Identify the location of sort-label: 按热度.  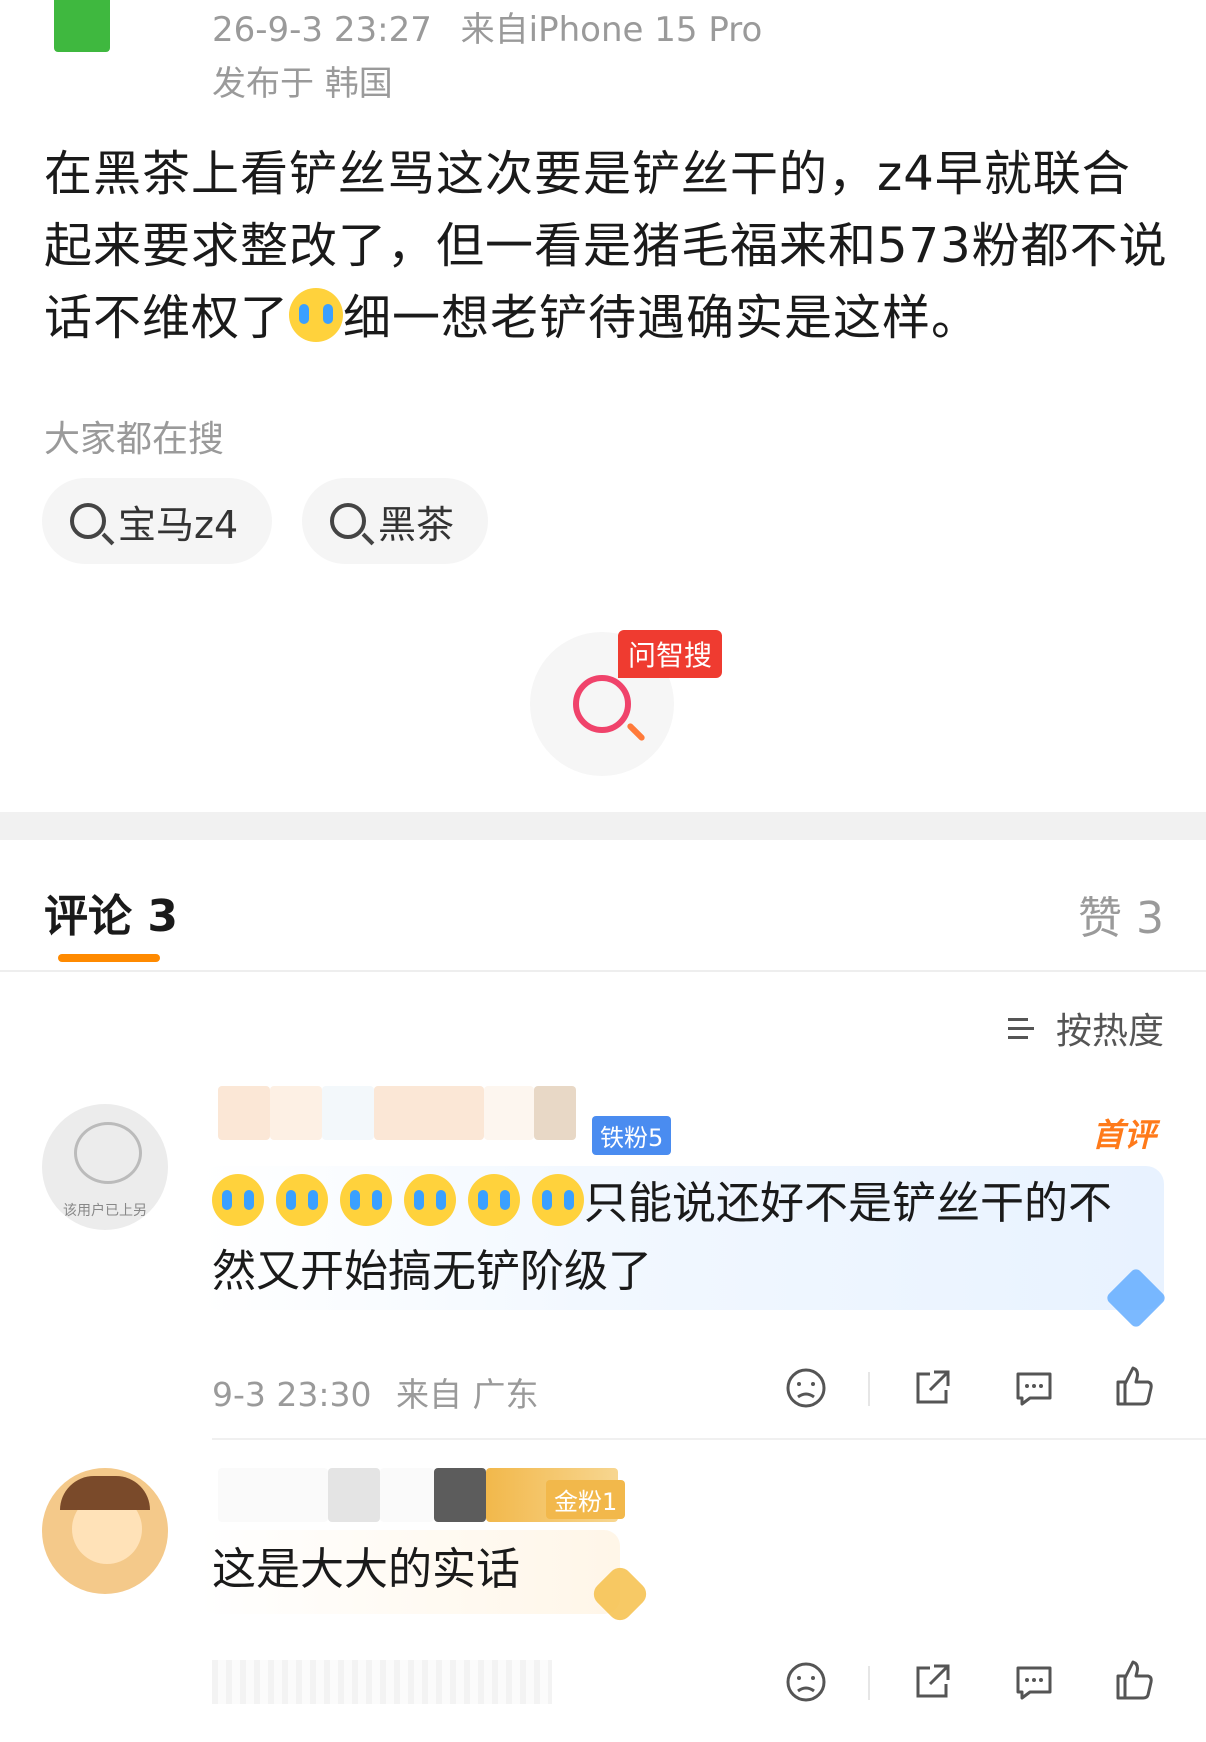
(1109, 1031).